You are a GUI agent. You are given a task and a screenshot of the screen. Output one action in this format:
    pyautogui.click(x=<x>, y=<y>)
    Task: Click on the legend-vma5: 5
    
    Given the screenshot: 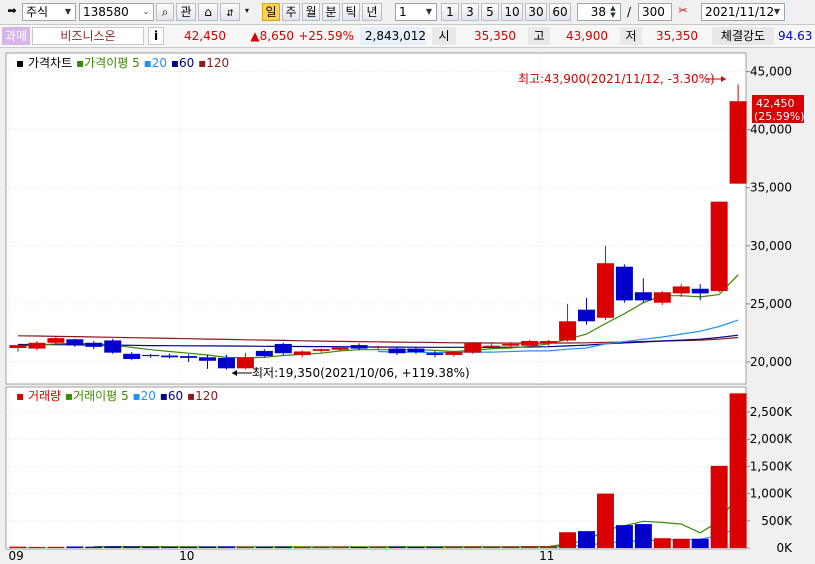 What is the action you would take?
    pyautogui.click(x=125, y=396)
    